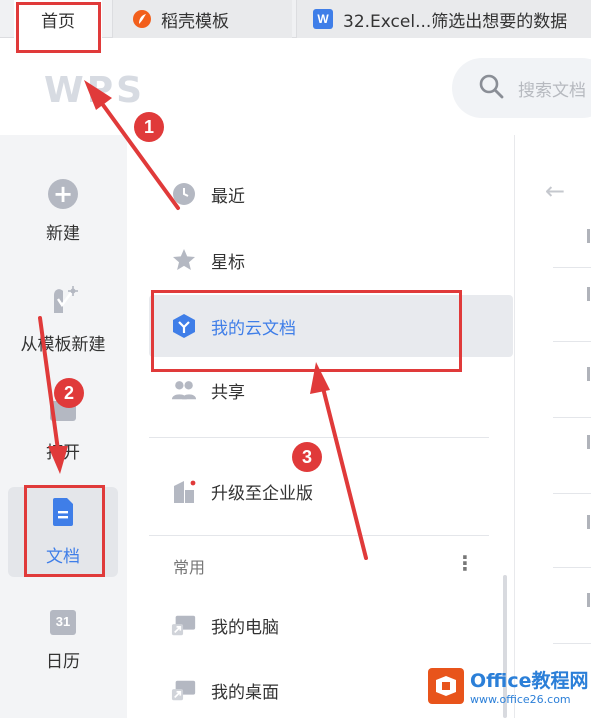 The width and height of the screenshot is (591, 718). Describe the element at coordinates (58, 27) in the screenshot. I see `annotation-box-home` at that location.